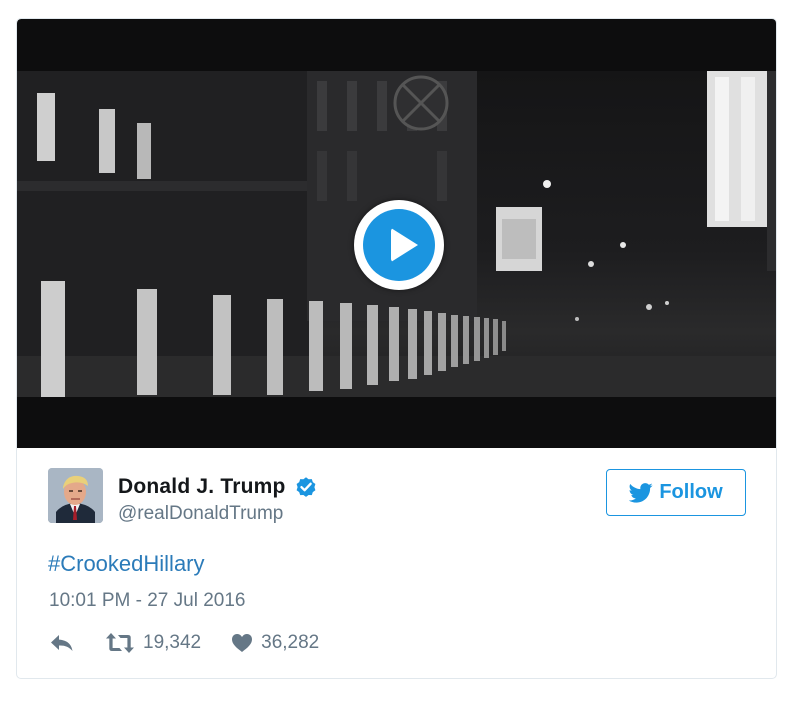  I want to click on author-handle: @realDonaldTrump, so click(200, 514).